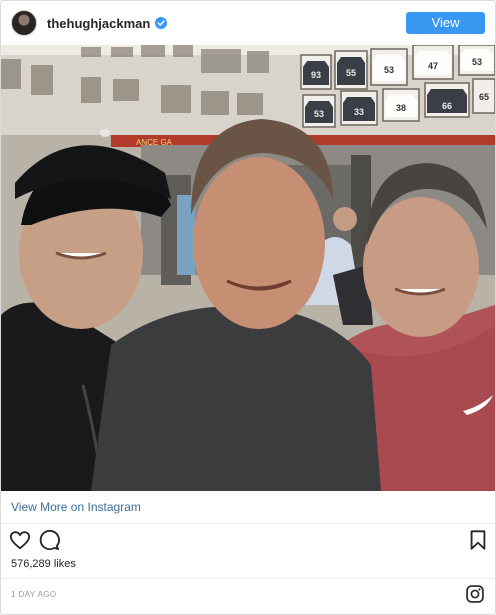 The height and width of the screenshot is (615, 496). I want to click on bookmark-icon, so click(478, 540).